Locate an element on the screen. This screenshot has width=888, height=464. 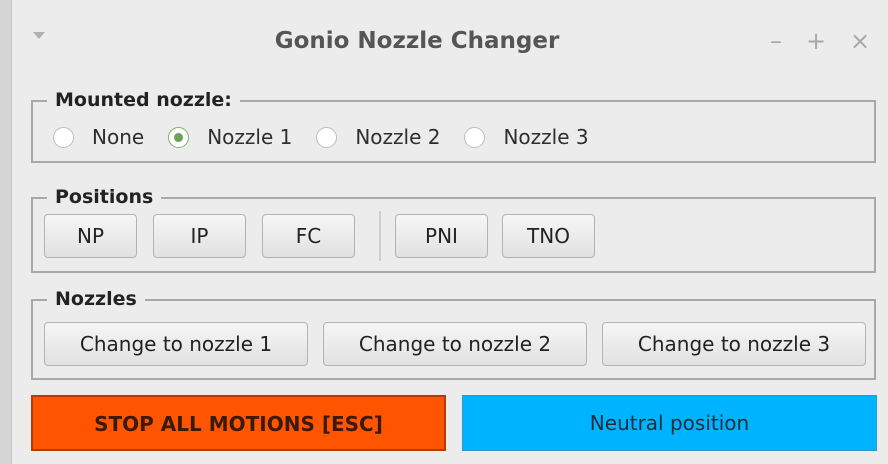
radio-nozzle-2-label: Nozzle 2 is located at coordinates (398, 137).